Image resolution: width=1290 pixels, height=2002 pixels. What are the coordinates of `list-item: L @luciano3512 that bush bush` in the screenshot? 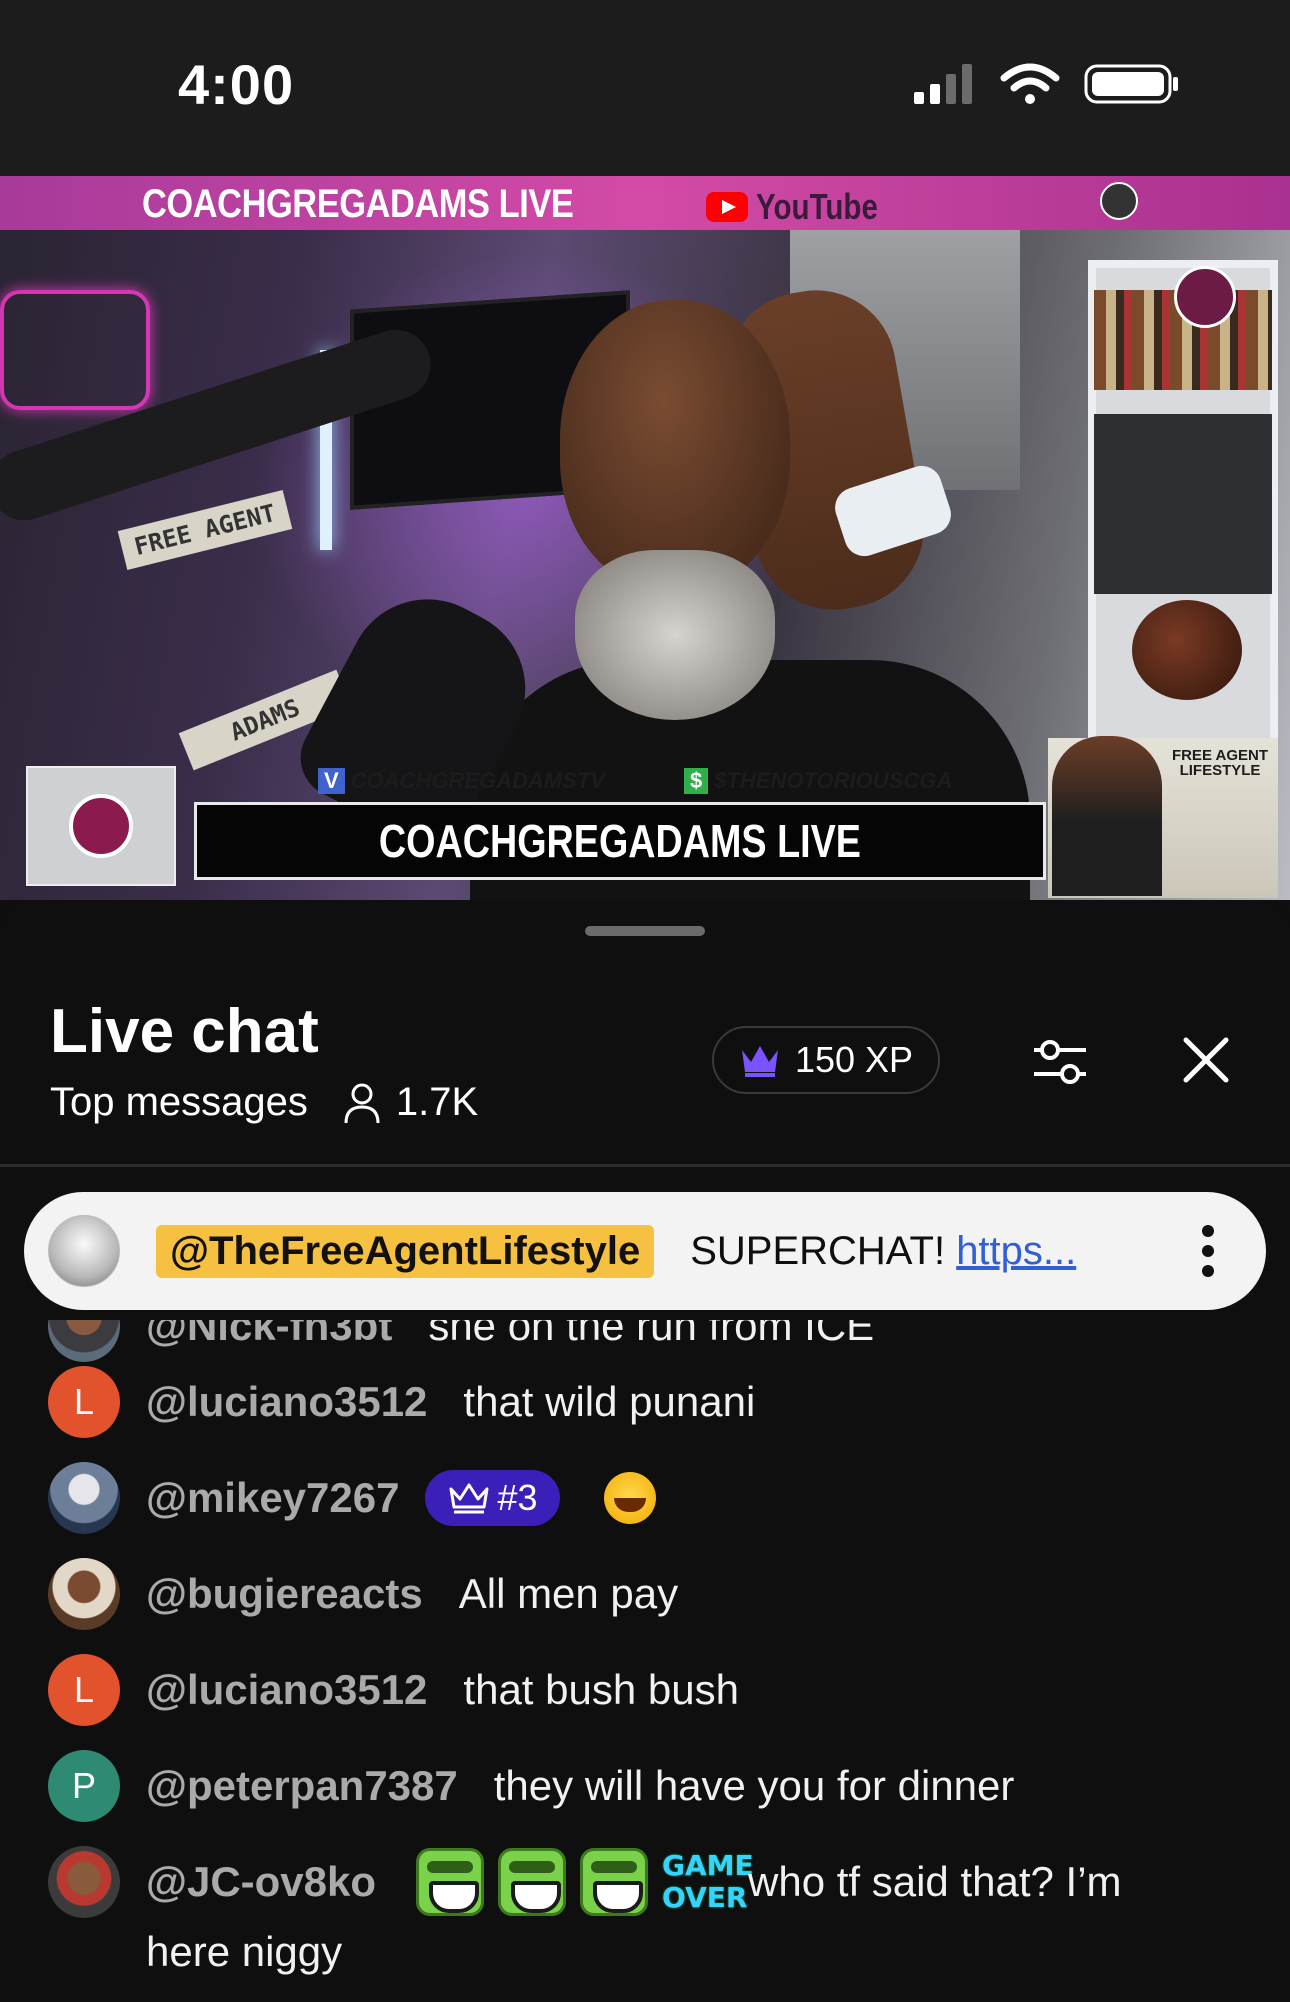 It's located at (393, 1690).